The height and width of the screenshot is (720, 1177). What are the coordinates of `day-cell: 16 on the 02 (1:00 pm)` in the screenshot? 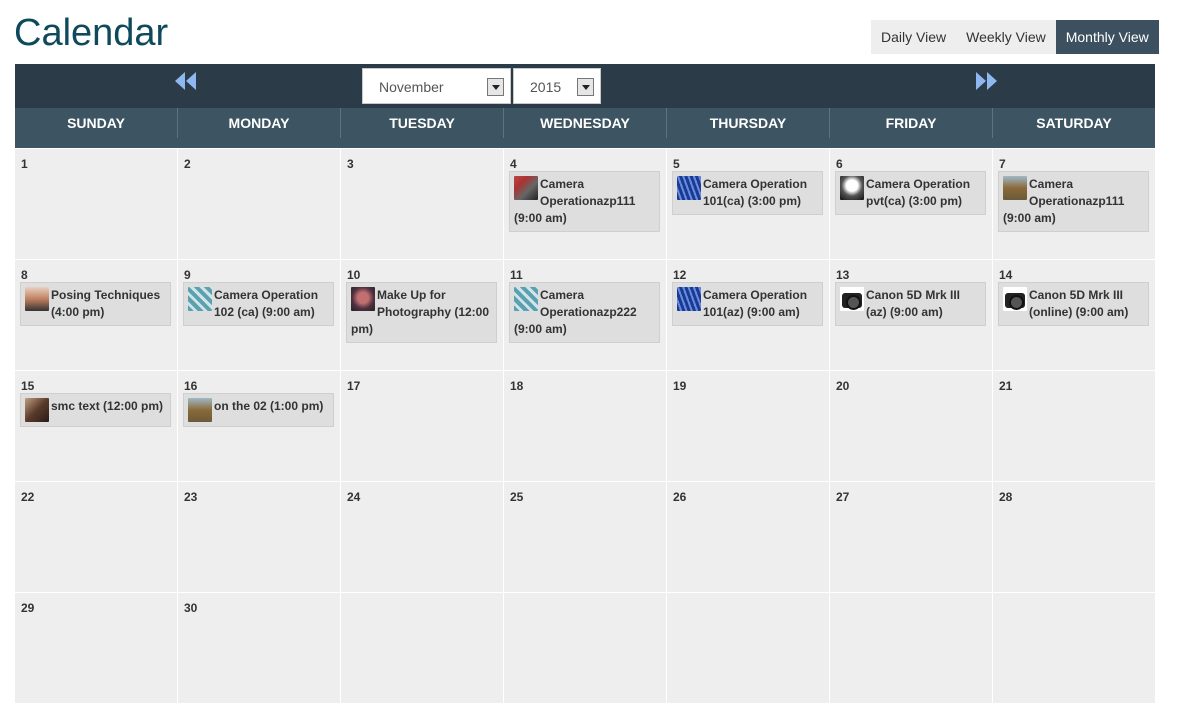 It's located at (259, 426).